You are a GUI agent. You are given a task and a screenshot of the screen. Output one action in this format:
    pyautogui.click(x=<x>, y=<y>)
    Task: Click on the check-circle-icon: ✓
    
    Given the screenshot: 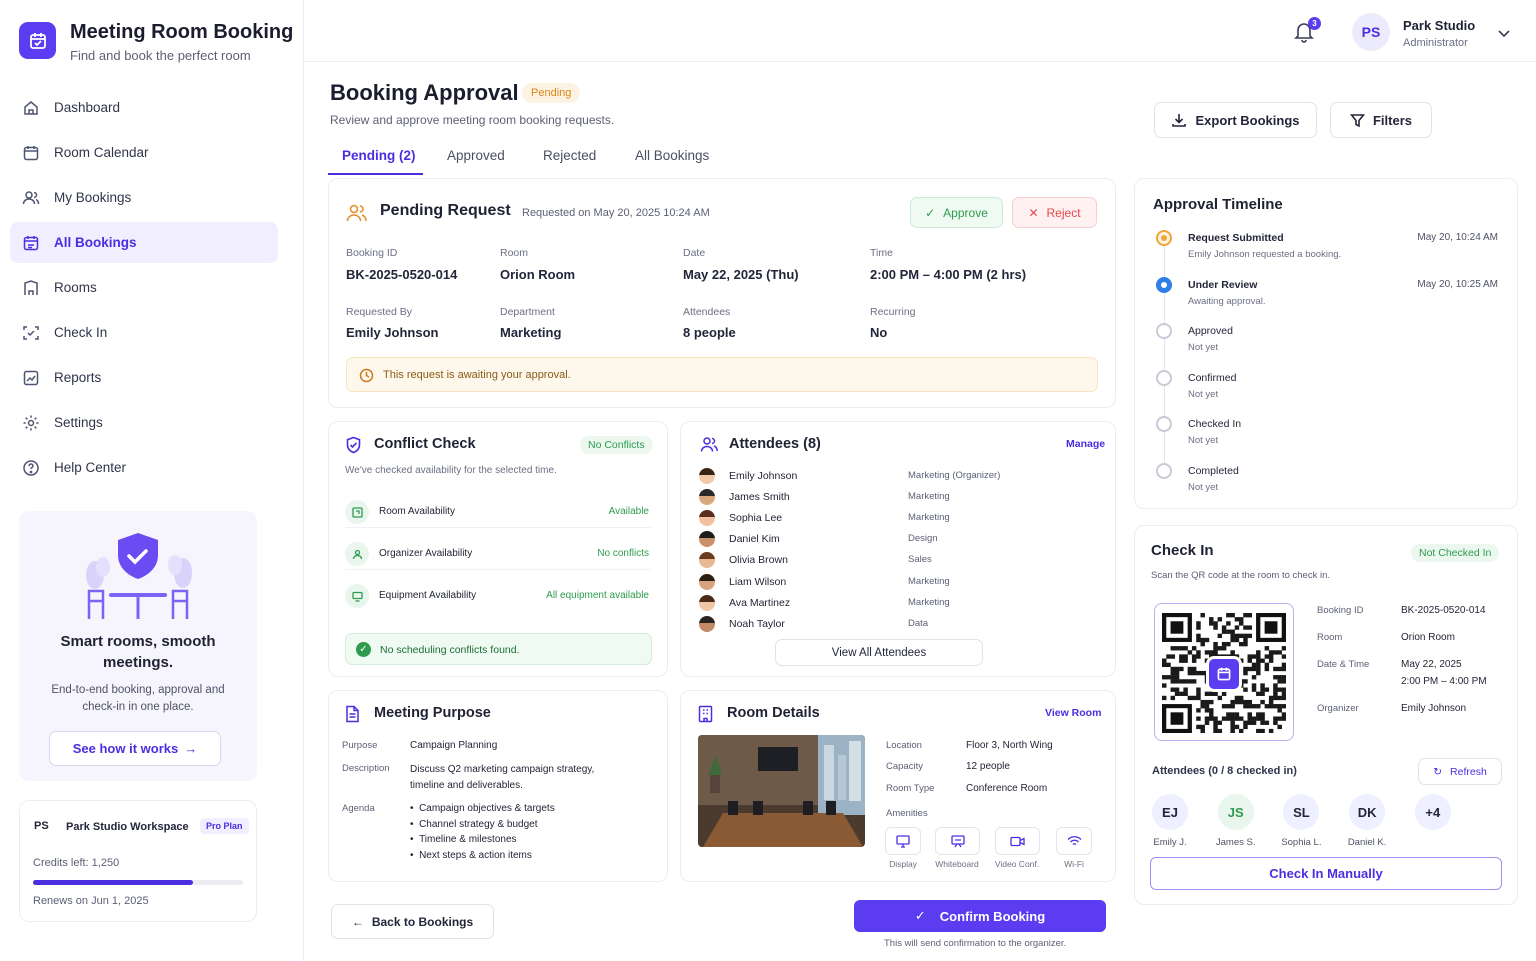 What is the action you would take?
    pyautogui.click(x=363, y=649)
    